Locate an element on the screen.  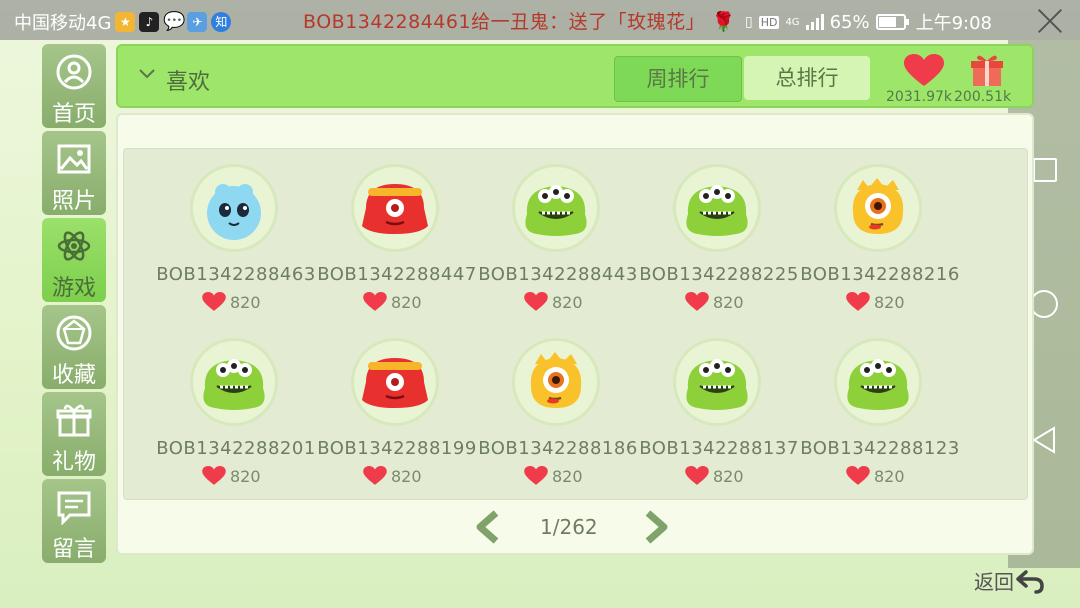
user-card: BOB1342288225 820 is located at coordinates (719, 239).